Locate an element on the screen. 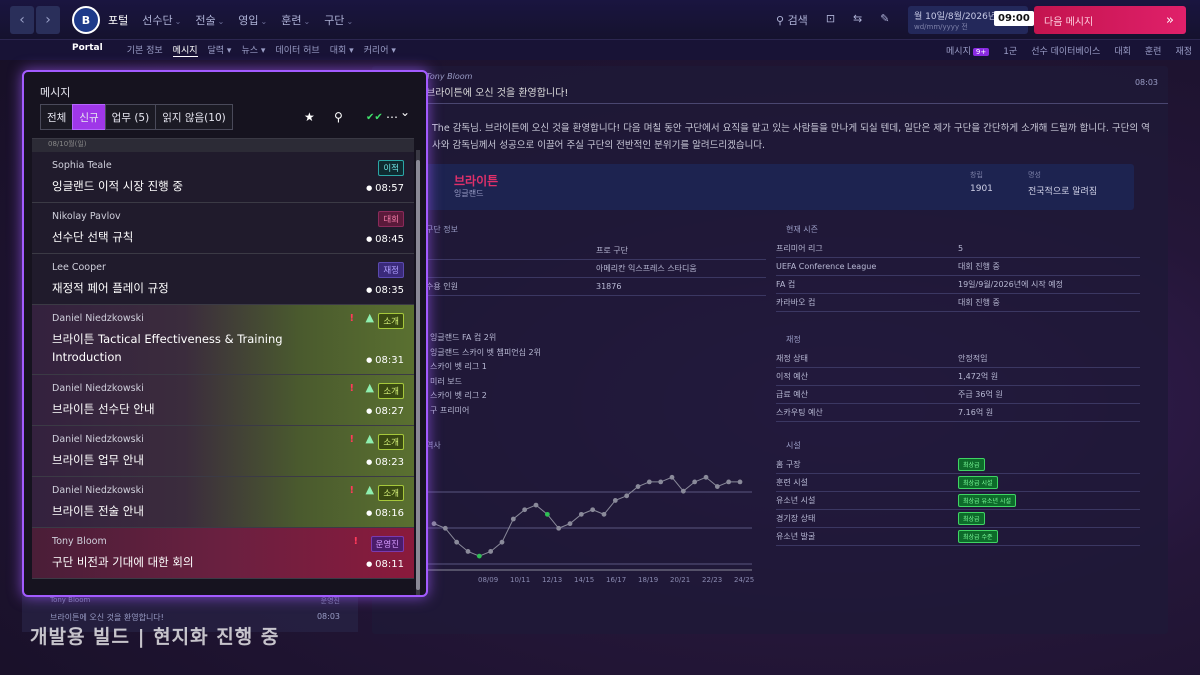 The image size is (1200, 675). scrollbar-thumb is located at coordinates (418, 375).